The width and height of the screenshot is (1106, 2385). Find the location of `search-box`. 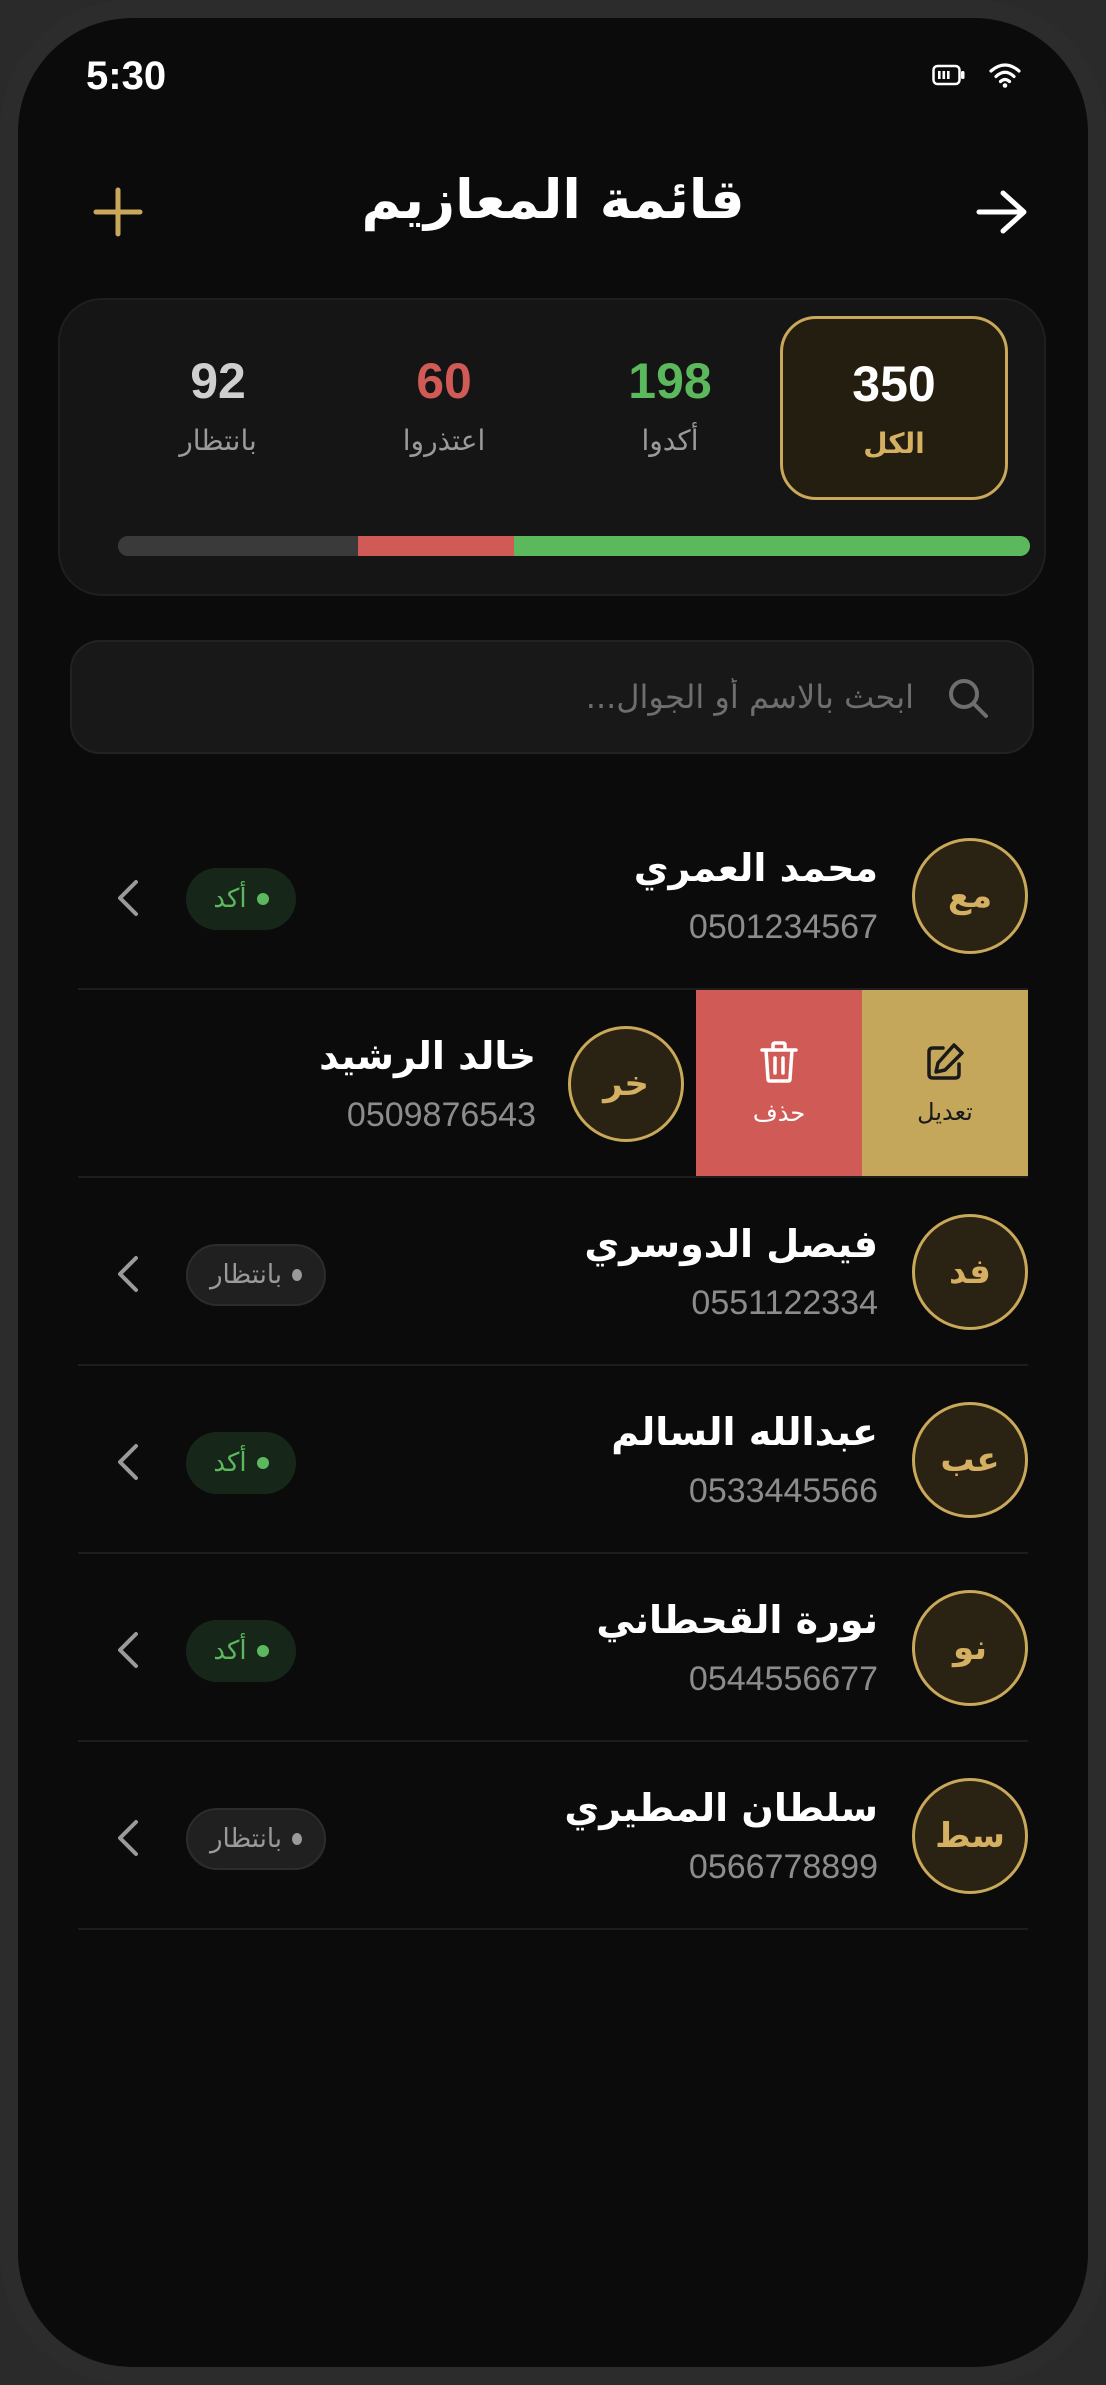

search-box is located at coordinates (552, 697).